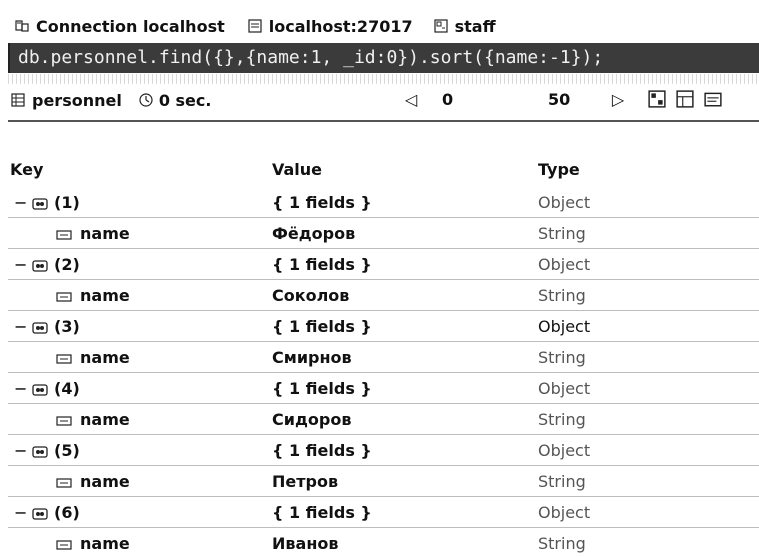 The image size is (759, 557). Describe the element at coordinates (383, 542) in the screenshot. I see `table-row: name Иванов String` at that location.